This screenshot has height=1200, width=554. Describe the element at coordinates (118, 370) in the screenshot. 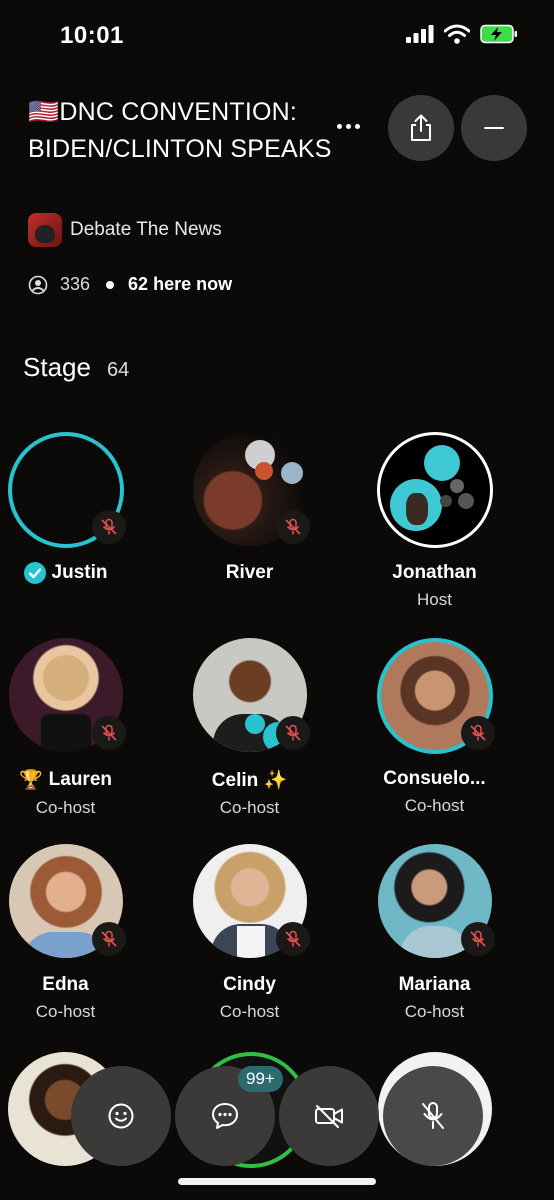

I see `stage-count: 64` at that location.